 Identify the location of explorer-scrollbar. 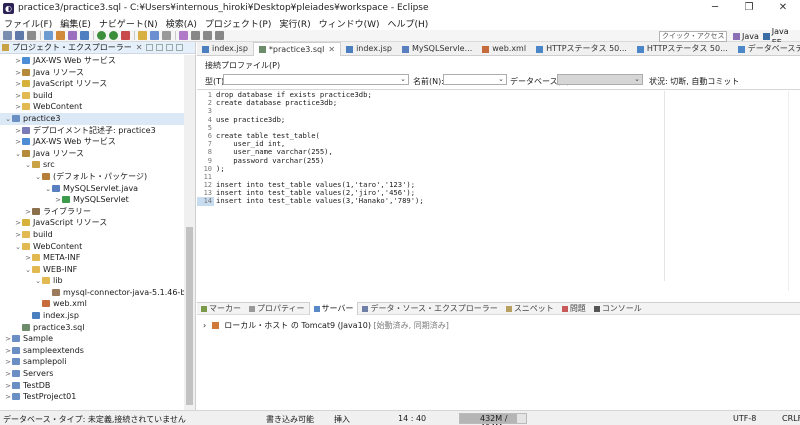
(189, 232).